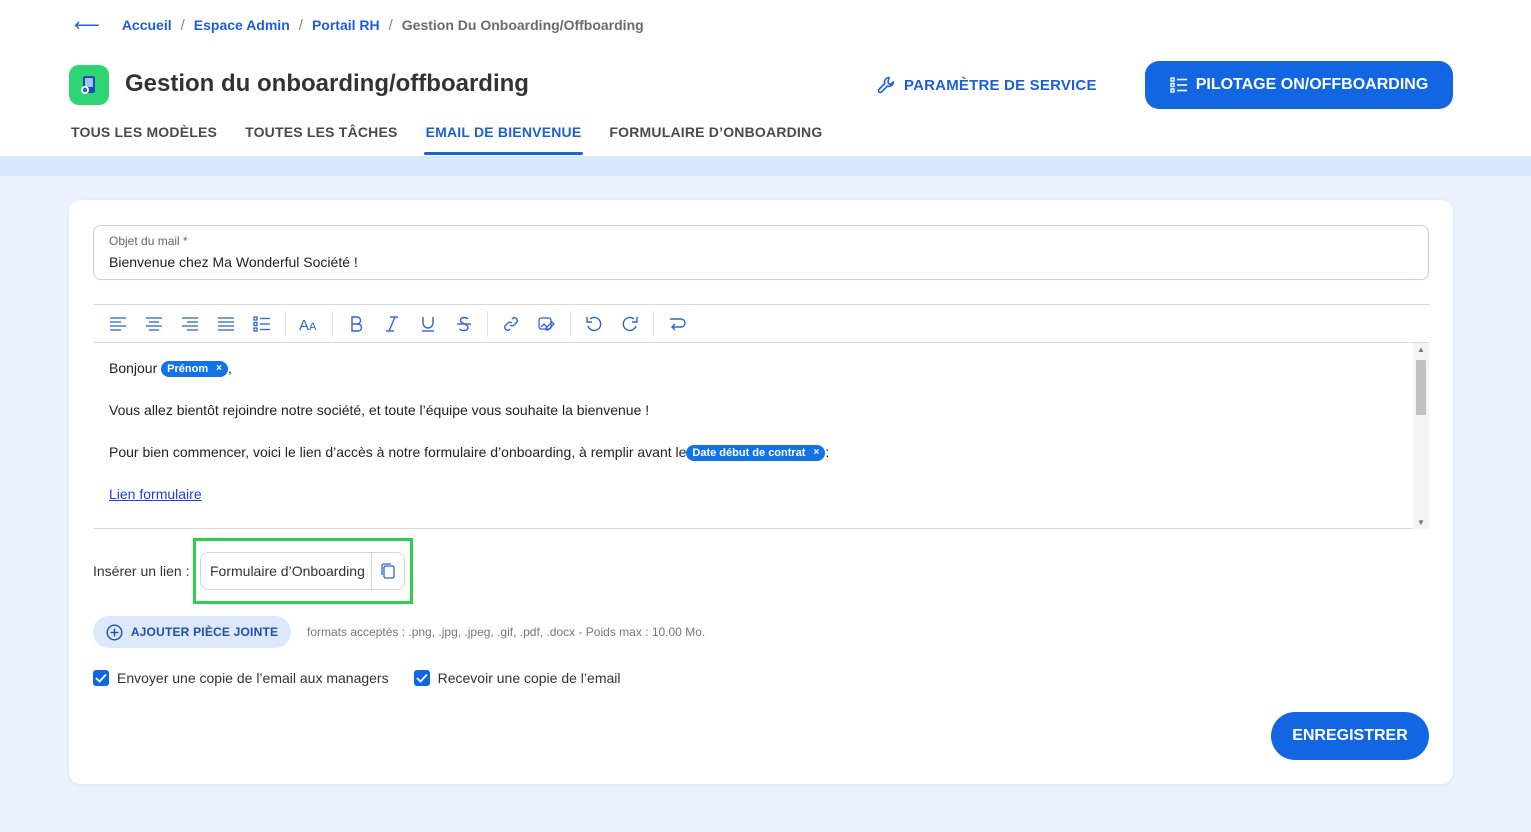 Image resolution: width=1531 pixels, height=832 pixels. Describe the element at coordinates (464, 324) in the screenshot. I see `strikethrough-icon` at that location.